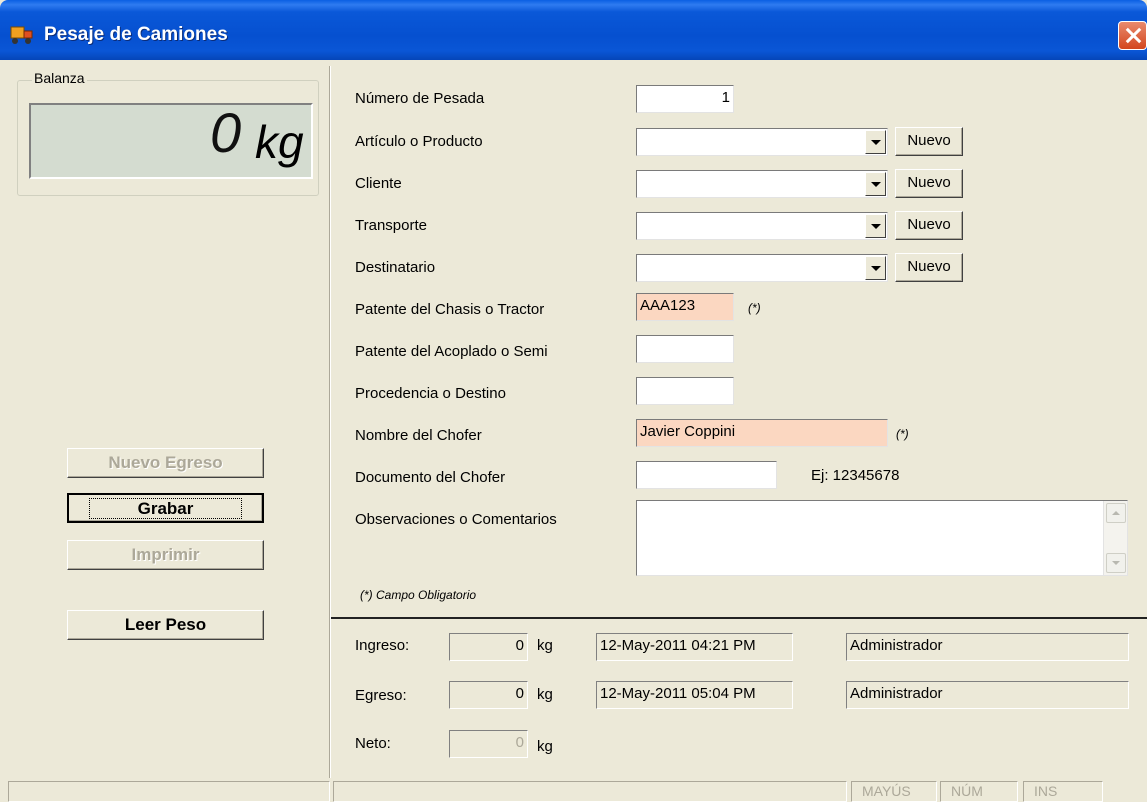  I want to click on status-bar: MAYÚS NÚM INS, so click(573, 790).